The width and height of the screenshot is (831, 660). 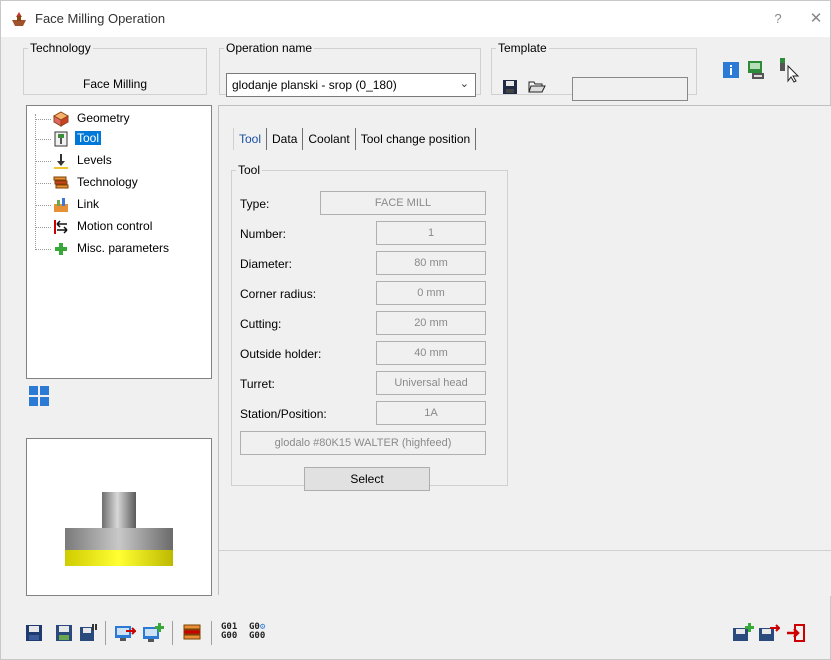 What do you see at coordinates (266, 264) in the screenshot?
I see `diameter-label: Diameter:` at bounding box center [266, 264].